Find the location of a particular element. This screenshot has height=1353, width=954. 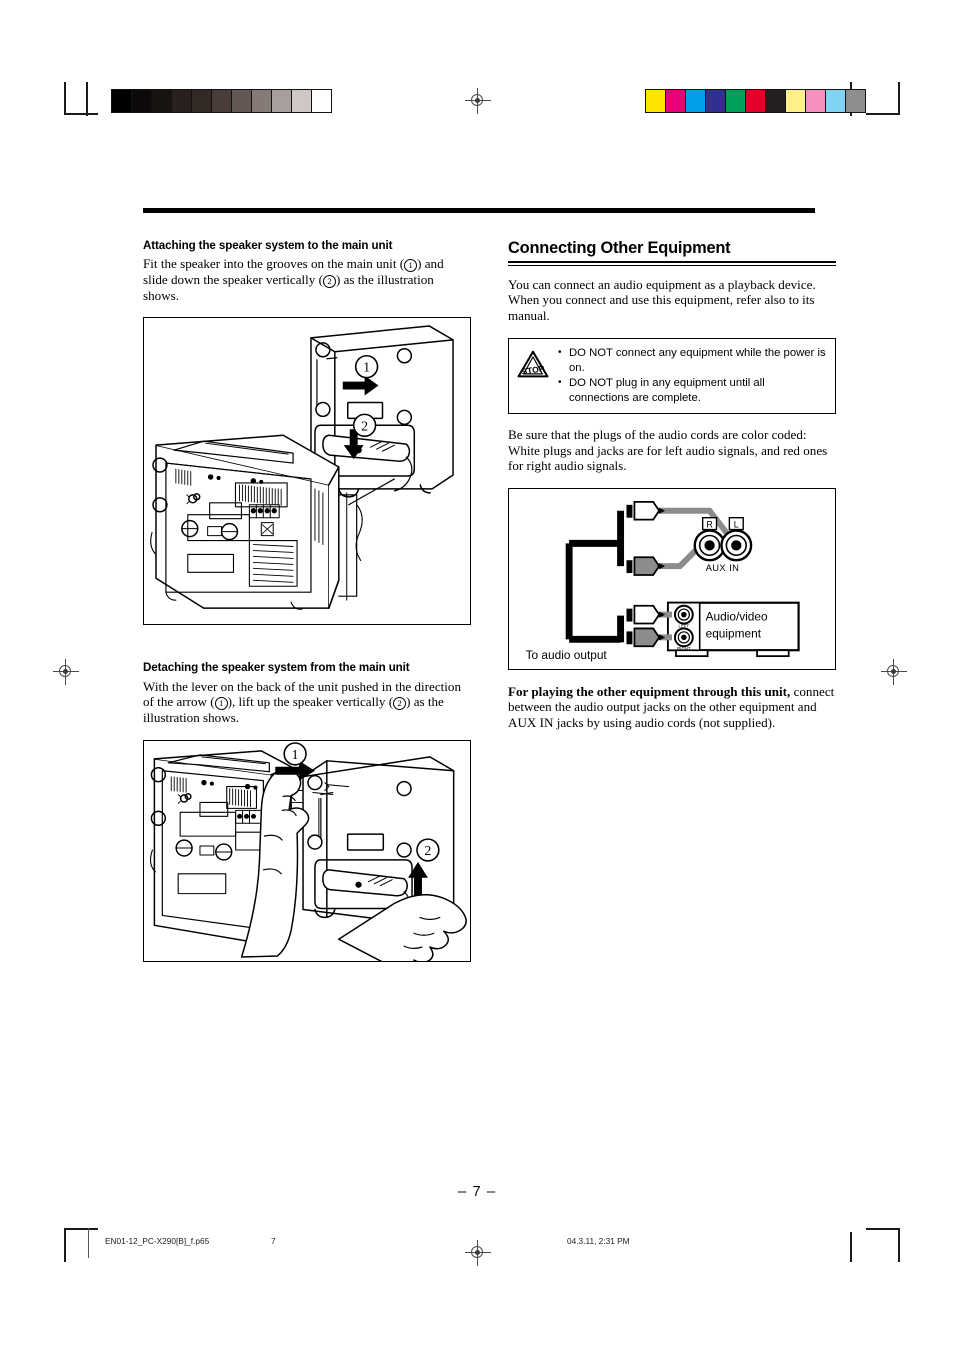

grayscale-step-wedge is located at coordinates (221, 101).